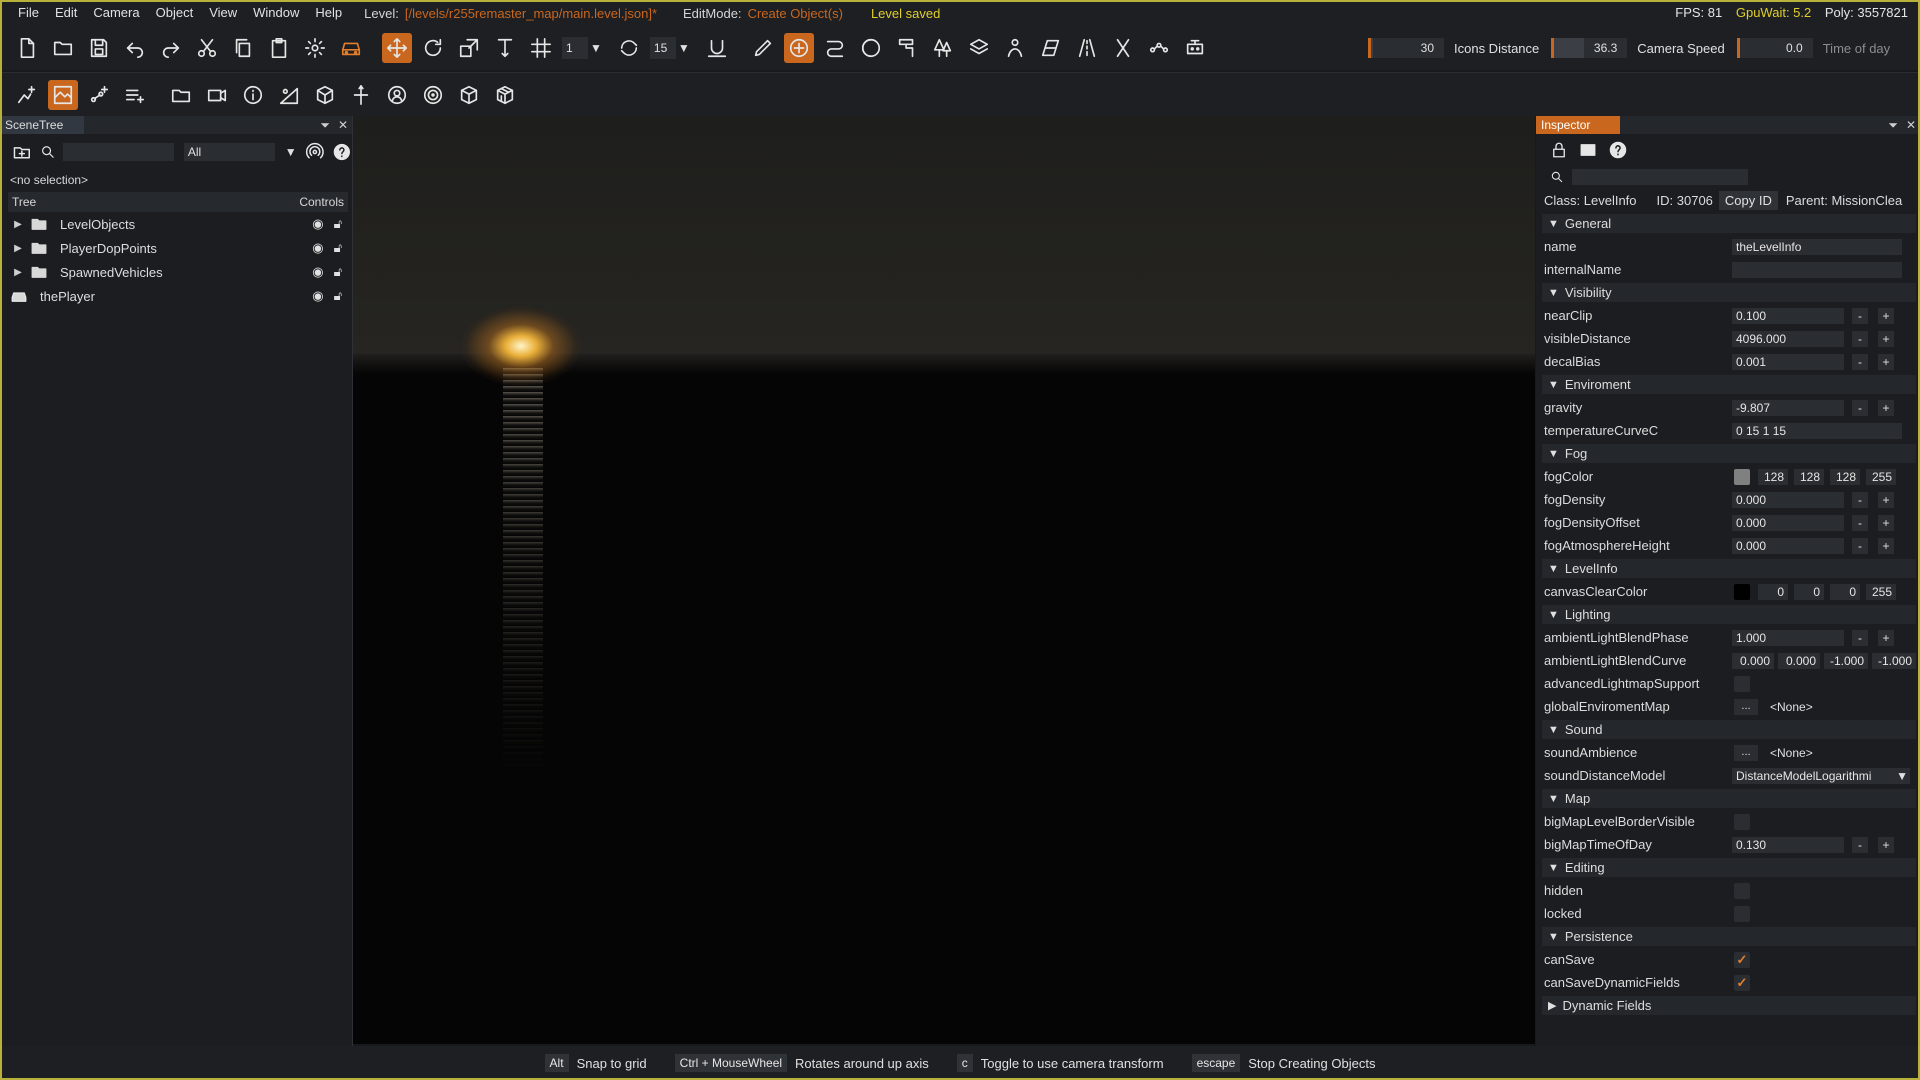 Image resolution: width=1920 pixels, height=1080 pixels. What do you see at coordinates (1748, 200) in the screenshot?
I see `copy-id-button: Copy ID` at bounding box center [1748, 200].